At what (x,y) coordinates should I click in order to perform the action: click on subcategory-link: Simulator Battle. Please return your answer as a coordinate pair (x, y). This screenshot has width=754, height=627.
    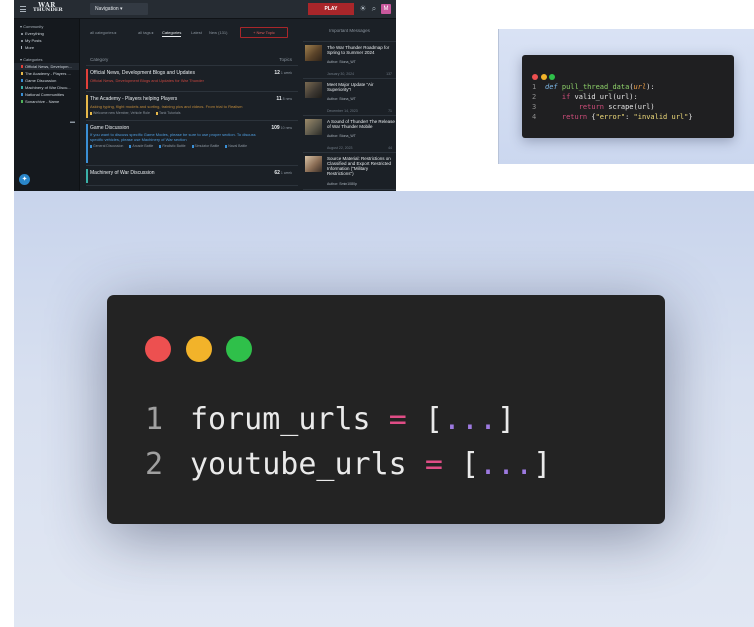
    Looking at the image, I should click on (205, 146).